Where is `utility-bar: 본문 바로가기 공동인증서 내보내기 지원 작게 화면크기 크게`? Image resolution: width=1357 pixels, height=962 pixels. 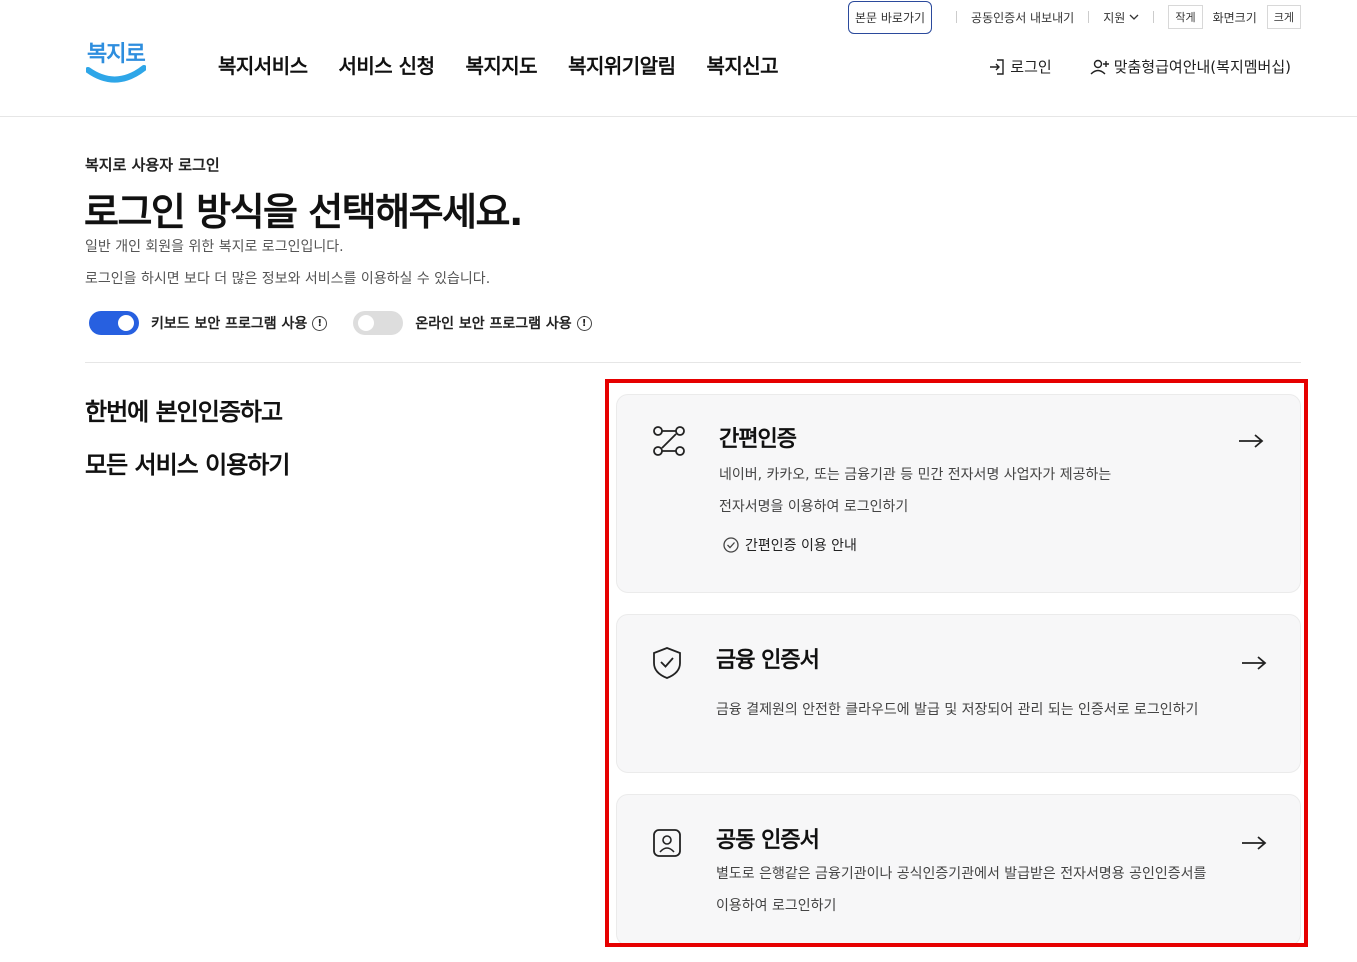
utility-bar: 본문 바로가기 공동인증서 내보내기 지원 작게 화면크기 크게 is located at coordinates (1074, 17).